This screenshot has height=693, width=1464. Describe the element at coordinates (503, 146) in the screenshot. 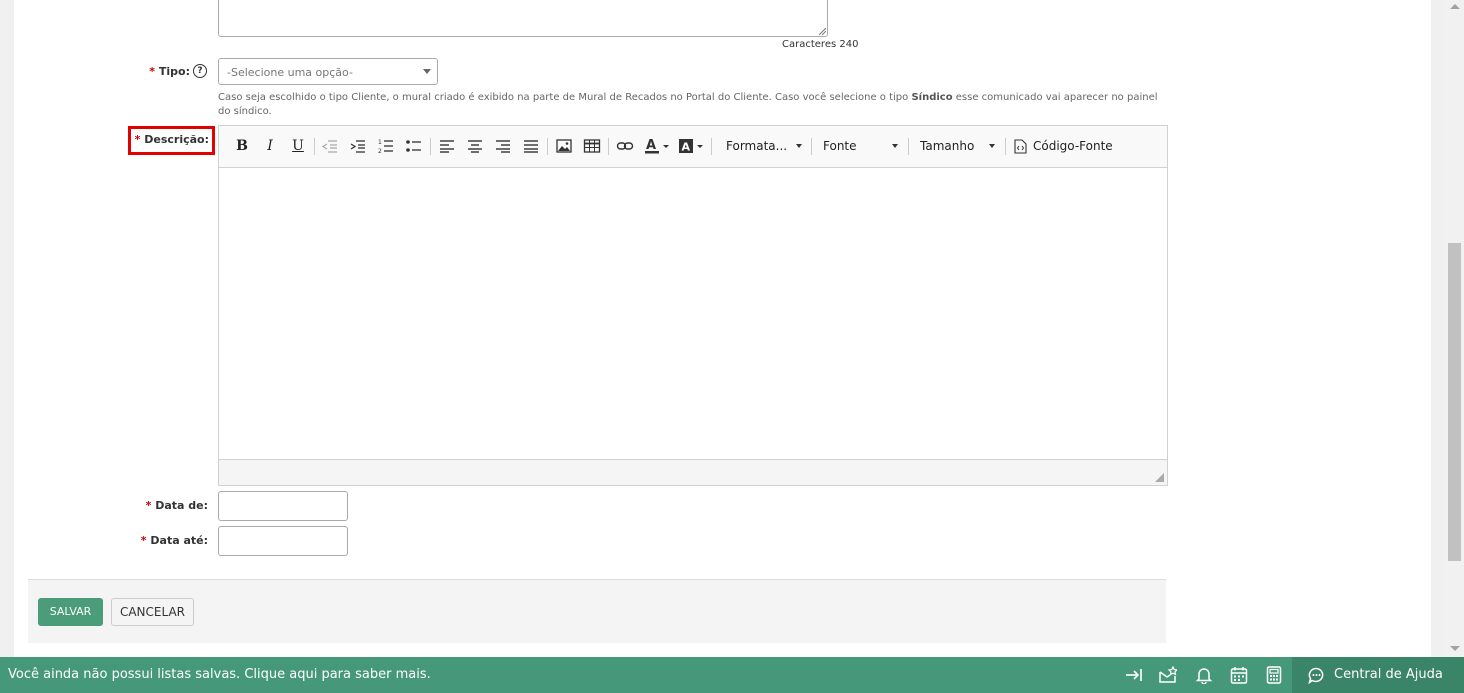

I see `align-right-icon` at that location.